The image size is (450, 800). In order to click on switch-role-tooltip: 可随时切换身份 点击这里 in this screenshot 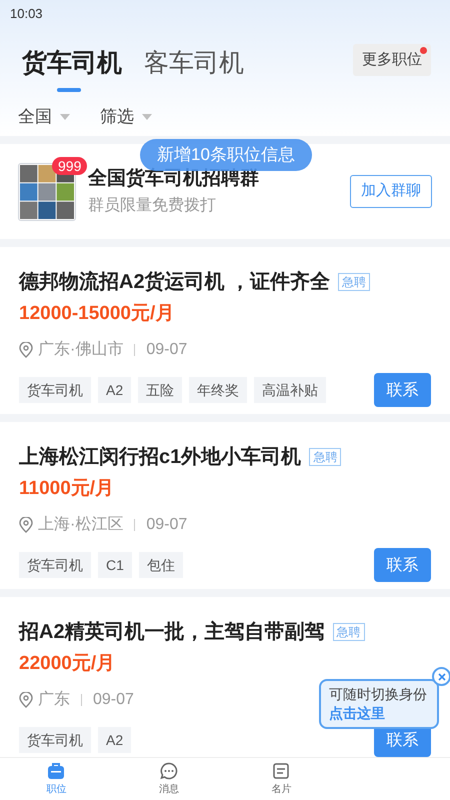, I will do `click(379, 704)`.